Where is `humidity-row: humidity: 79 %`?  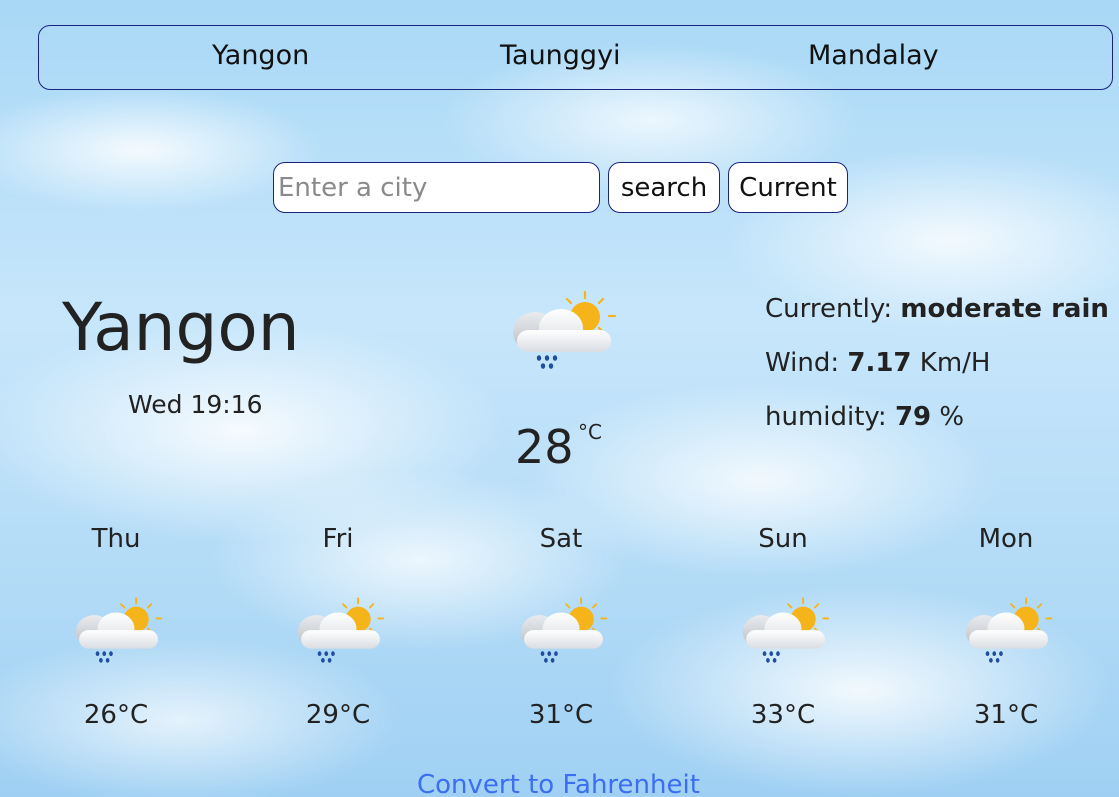 humidity-row: humidity: 79 % is located at coordinates (937, 429).